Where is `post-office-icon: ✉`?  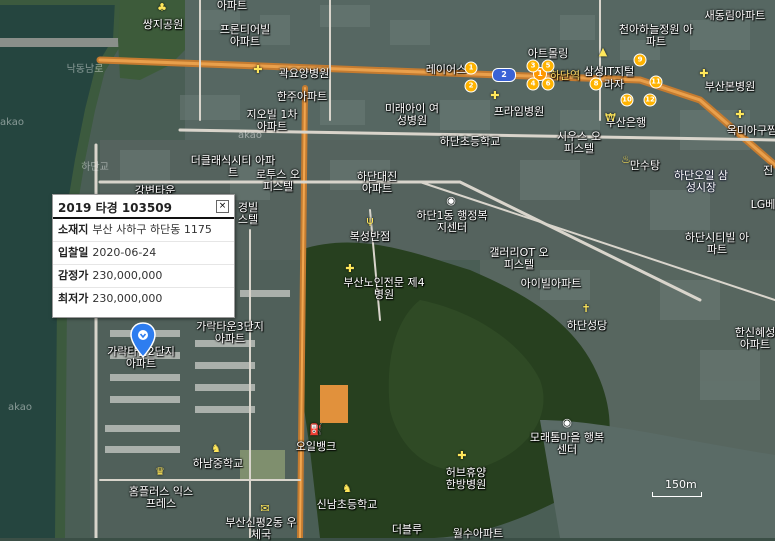 post-office-icon: ✉ is located at coordinates (265, 509).